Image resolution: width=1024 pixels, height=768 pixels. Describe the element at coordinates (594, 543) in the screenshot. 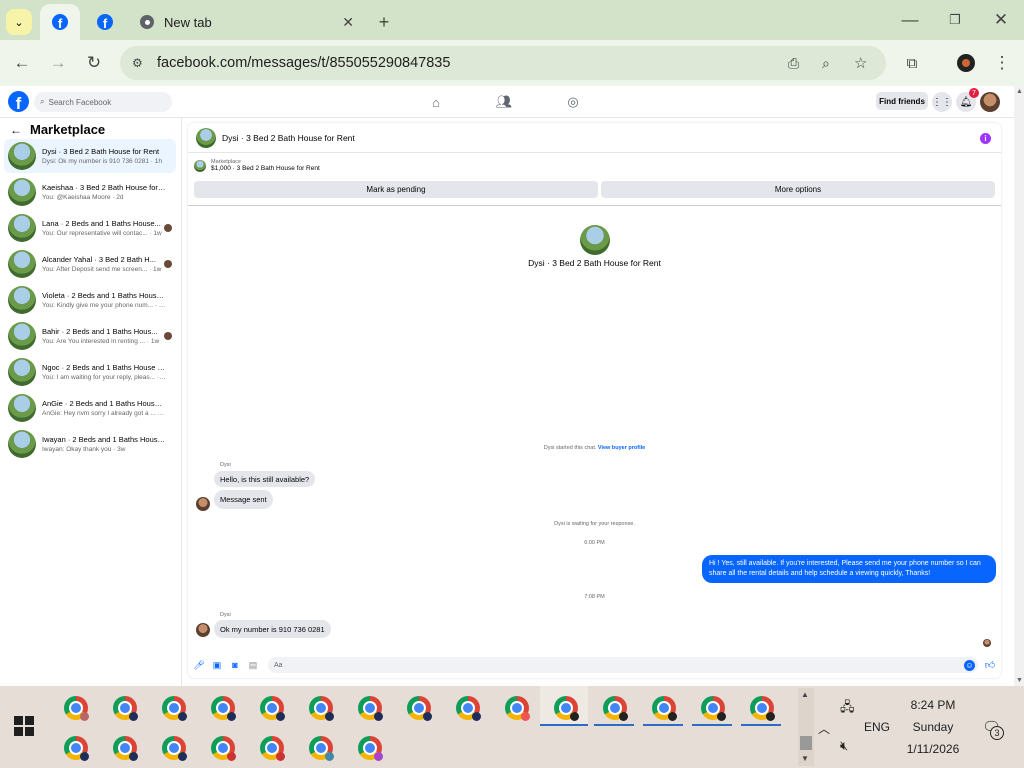

I see `timestamp: 6:00 PM` at that location.